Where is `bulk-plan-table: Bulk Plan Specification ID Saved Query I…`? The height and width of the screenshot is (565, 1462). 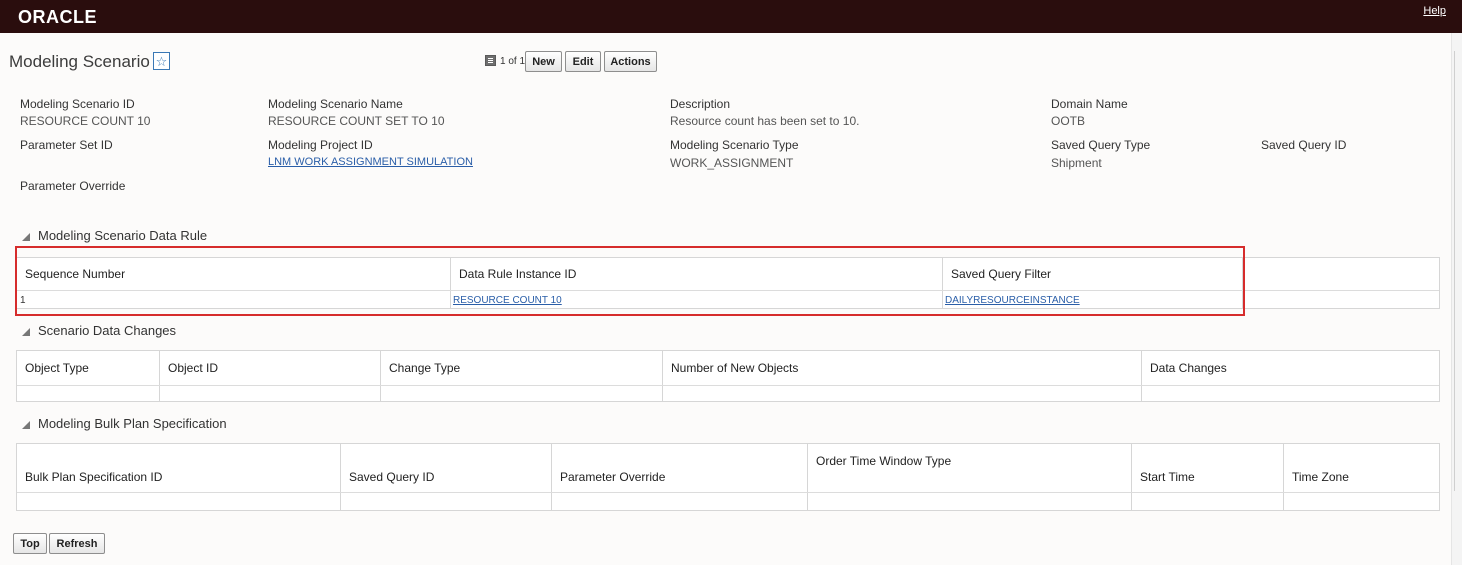
bulk-plan-table: Bulk Plan Specification ID Saved Query I… is located at coordinates (728, 477).